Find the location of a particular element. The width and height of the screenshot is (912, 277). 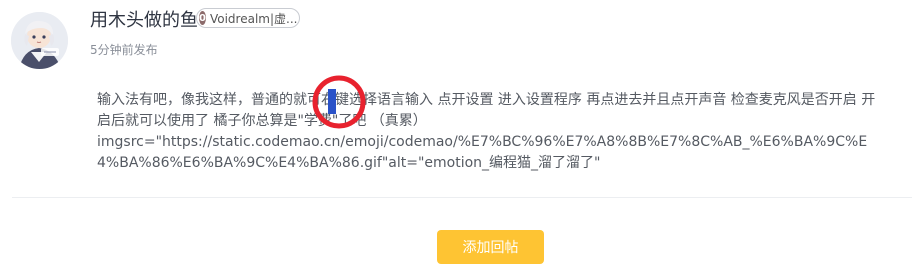

level-badge-icon: 0 is located at coordinates (202, 18).